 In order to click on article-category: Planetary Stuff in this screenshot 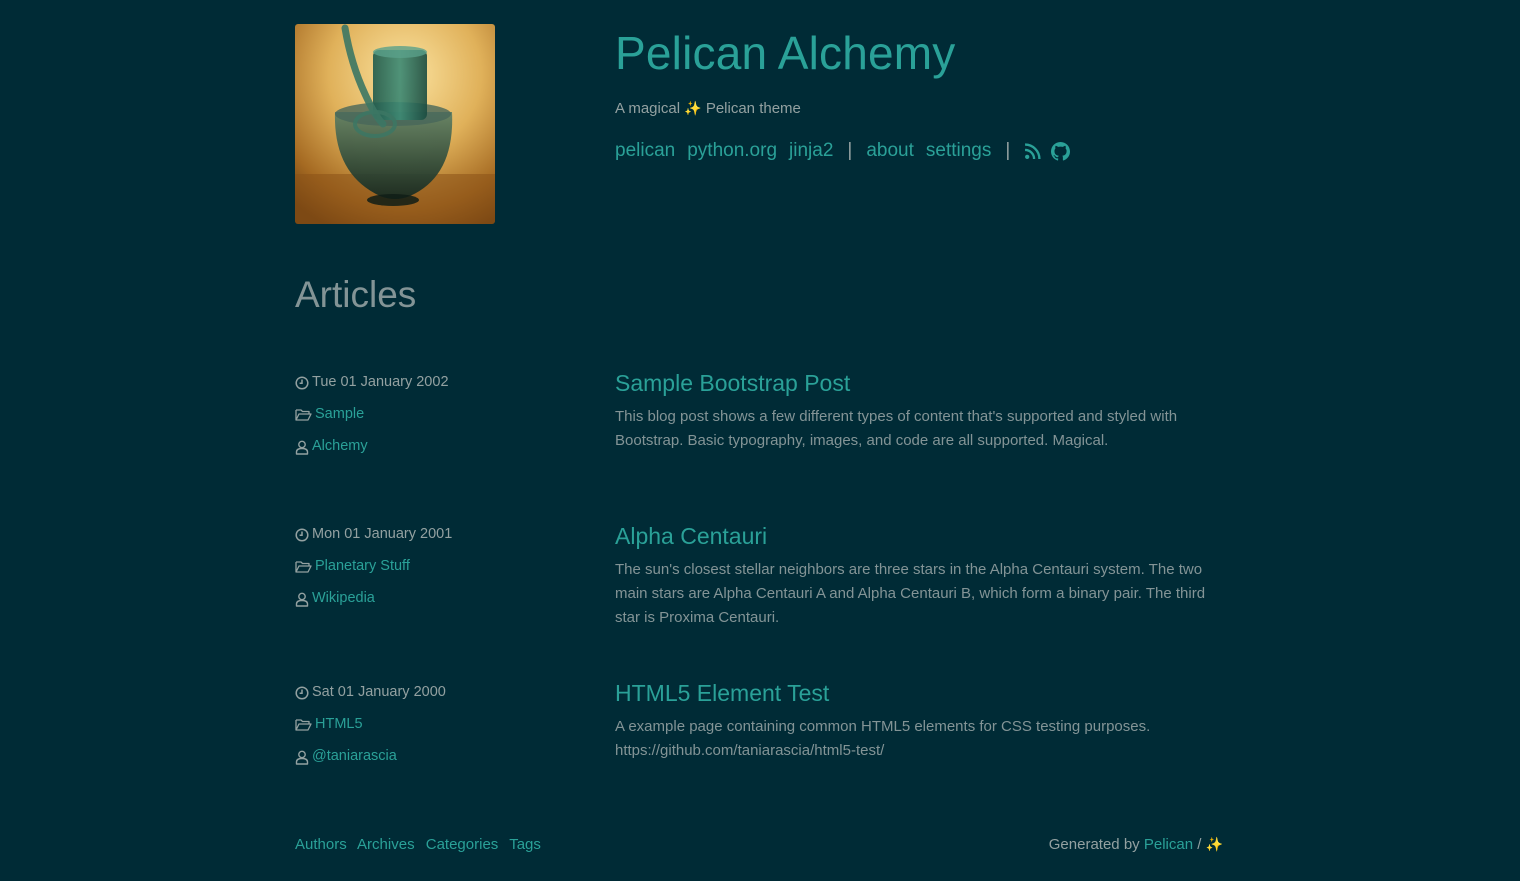, I will do `click(435, 574)`.